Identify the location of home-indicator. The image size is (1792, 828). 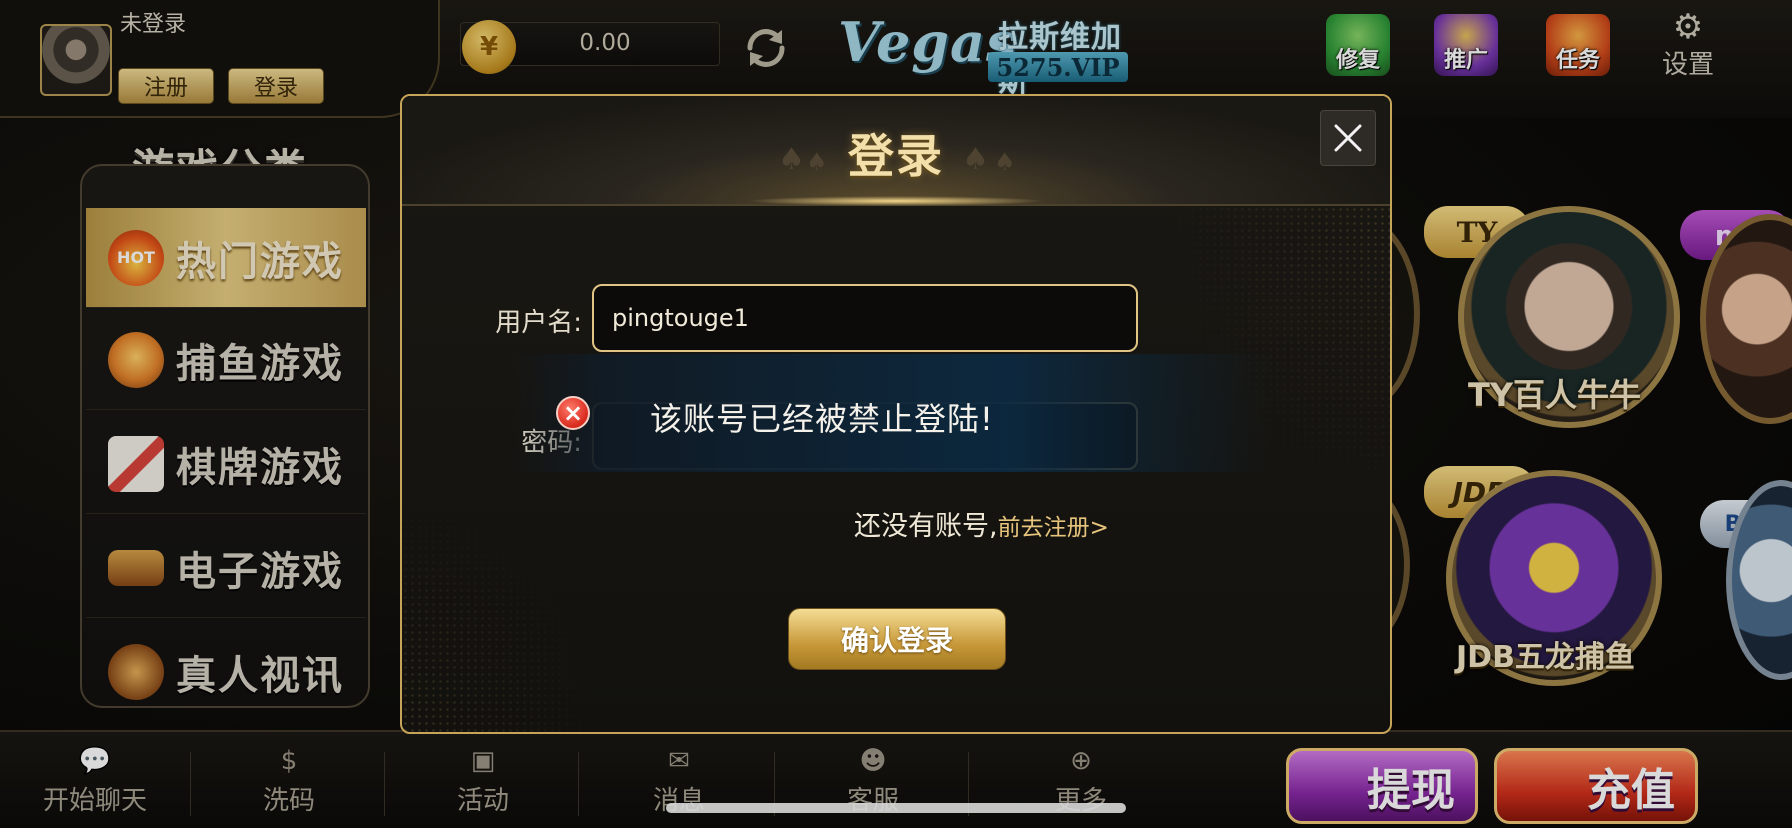
(896, 808).